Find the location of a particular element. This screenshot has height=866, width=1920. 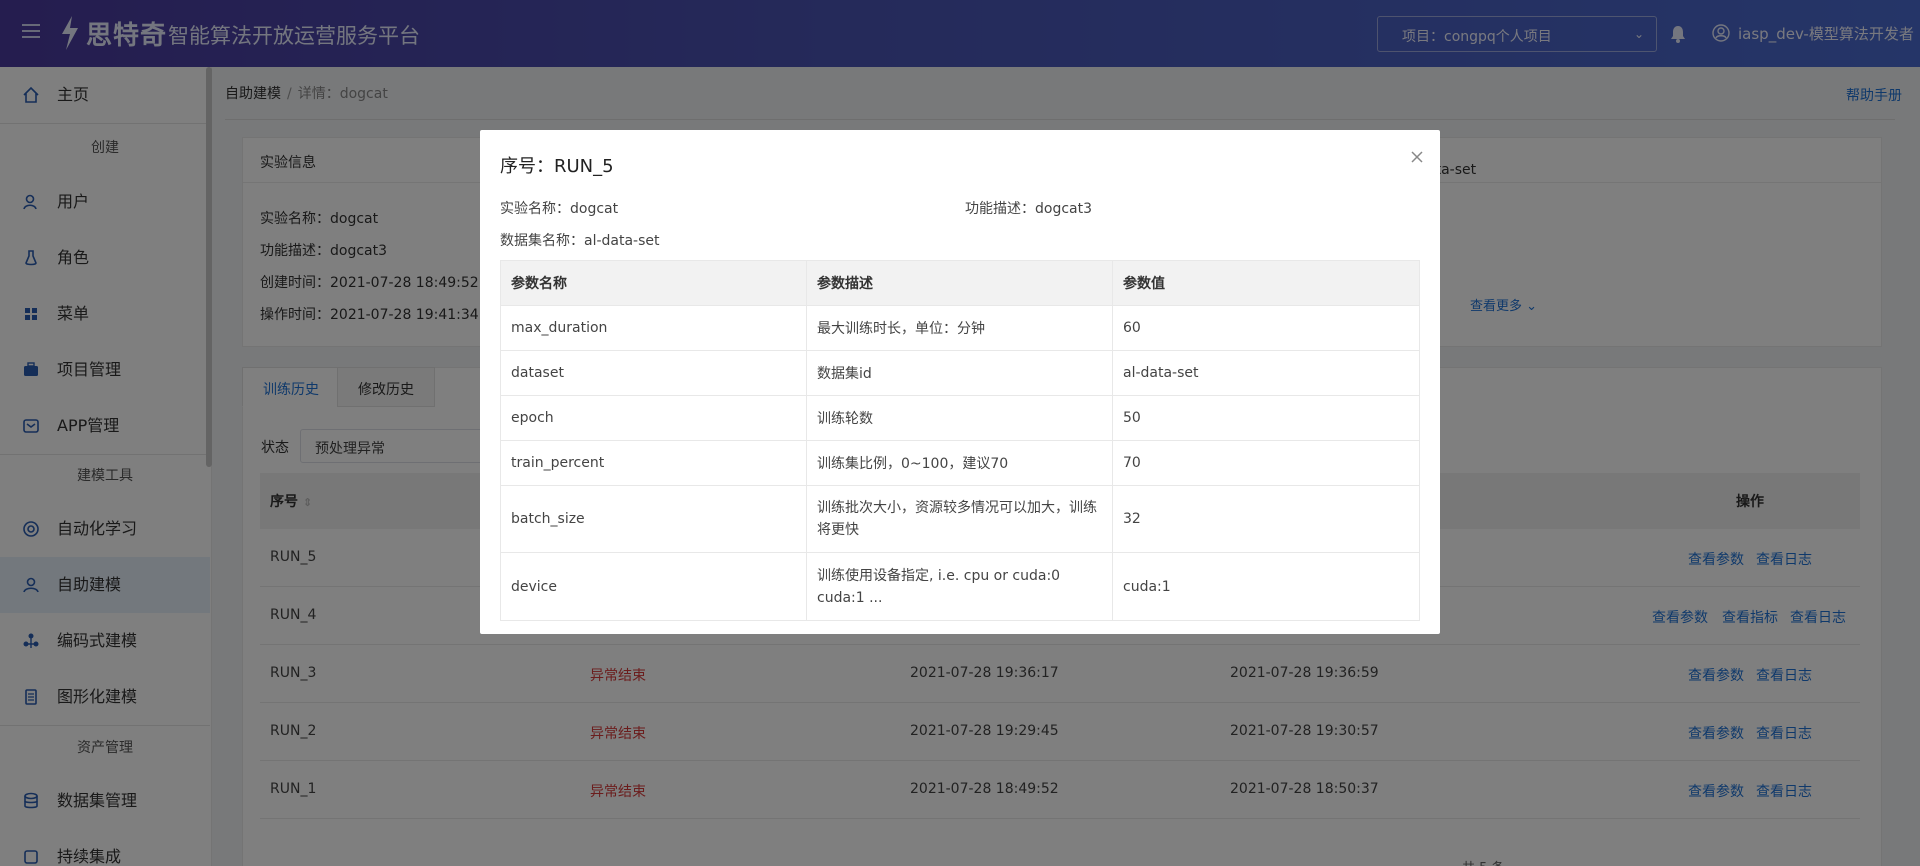

params-table-header: 参数名称 参数描述 参数值 is located at coordinates (960, 283).